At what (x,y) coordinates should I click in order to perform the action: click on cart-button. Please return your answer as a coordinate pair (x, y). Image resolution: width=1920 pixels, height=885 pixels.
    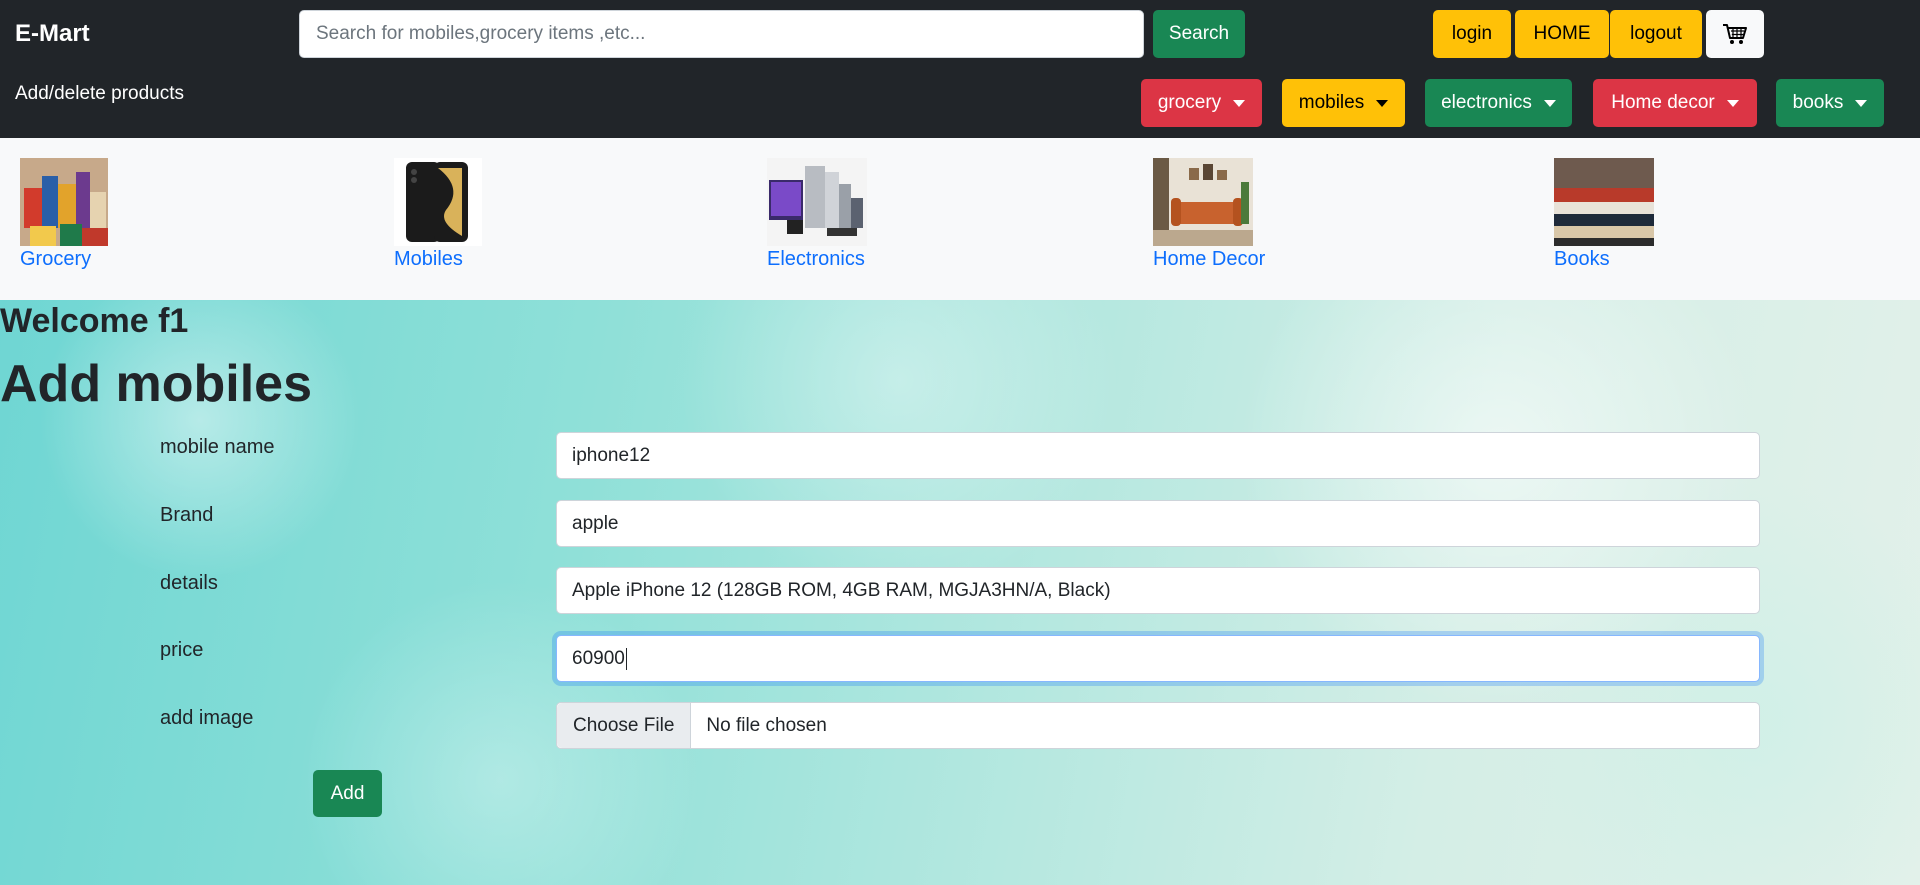
    Looking at the image, I should click on (1735, 34).